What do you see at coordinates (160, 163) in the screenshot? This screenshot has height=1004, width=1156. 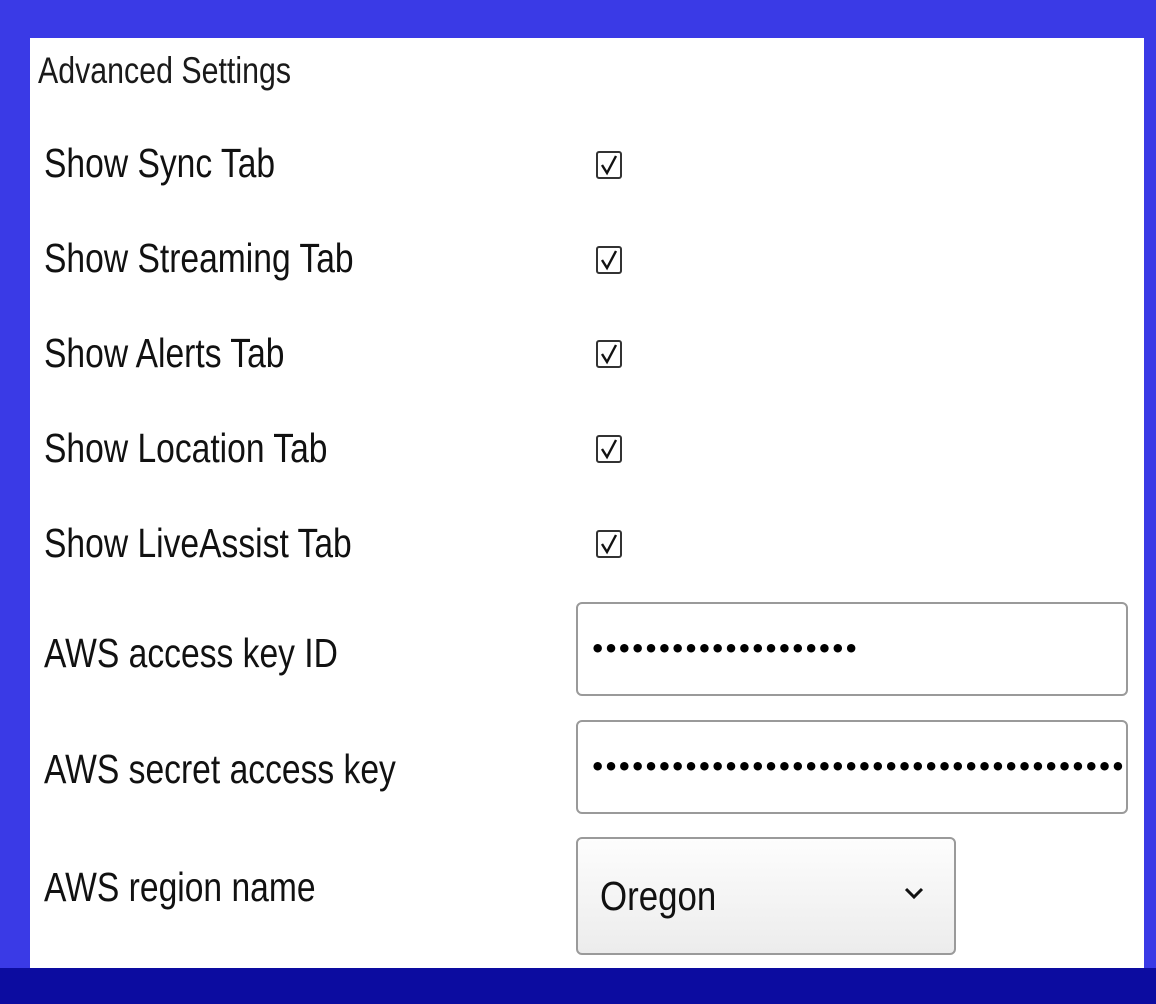 I see `show-sync-tab-label: Show Sync Tab` at bounding box center [160, 163].